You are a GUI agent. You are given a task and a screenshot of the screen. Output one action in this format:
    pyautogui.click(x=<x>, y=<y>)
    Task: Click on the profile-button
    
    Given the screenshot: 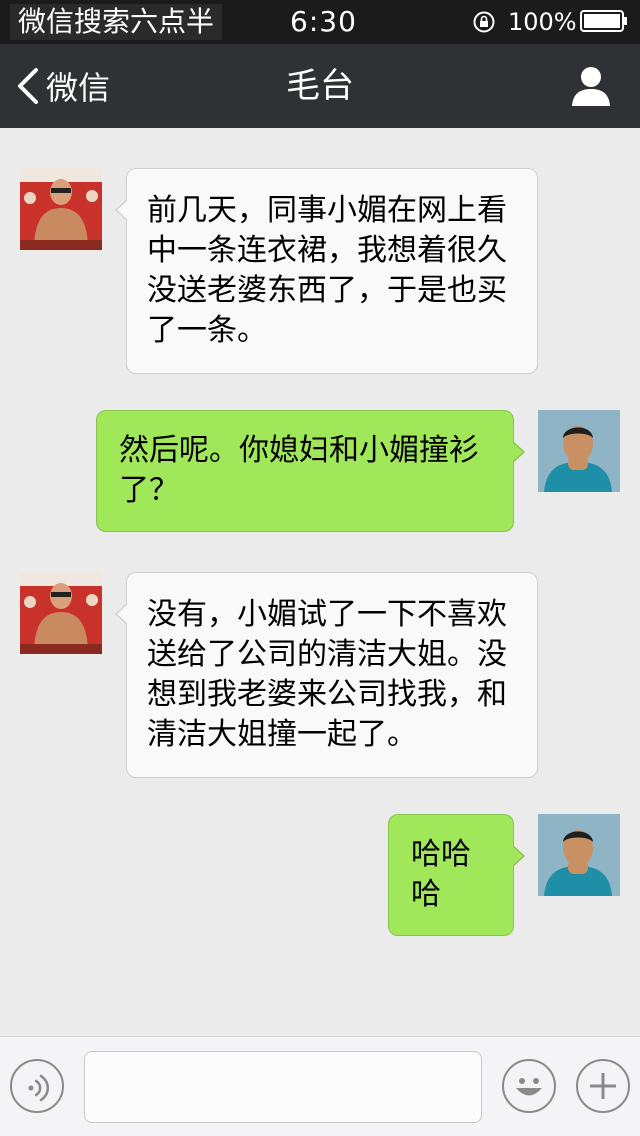 What is the action you would take?
    pyautogui.click(x=591, y=86)
    